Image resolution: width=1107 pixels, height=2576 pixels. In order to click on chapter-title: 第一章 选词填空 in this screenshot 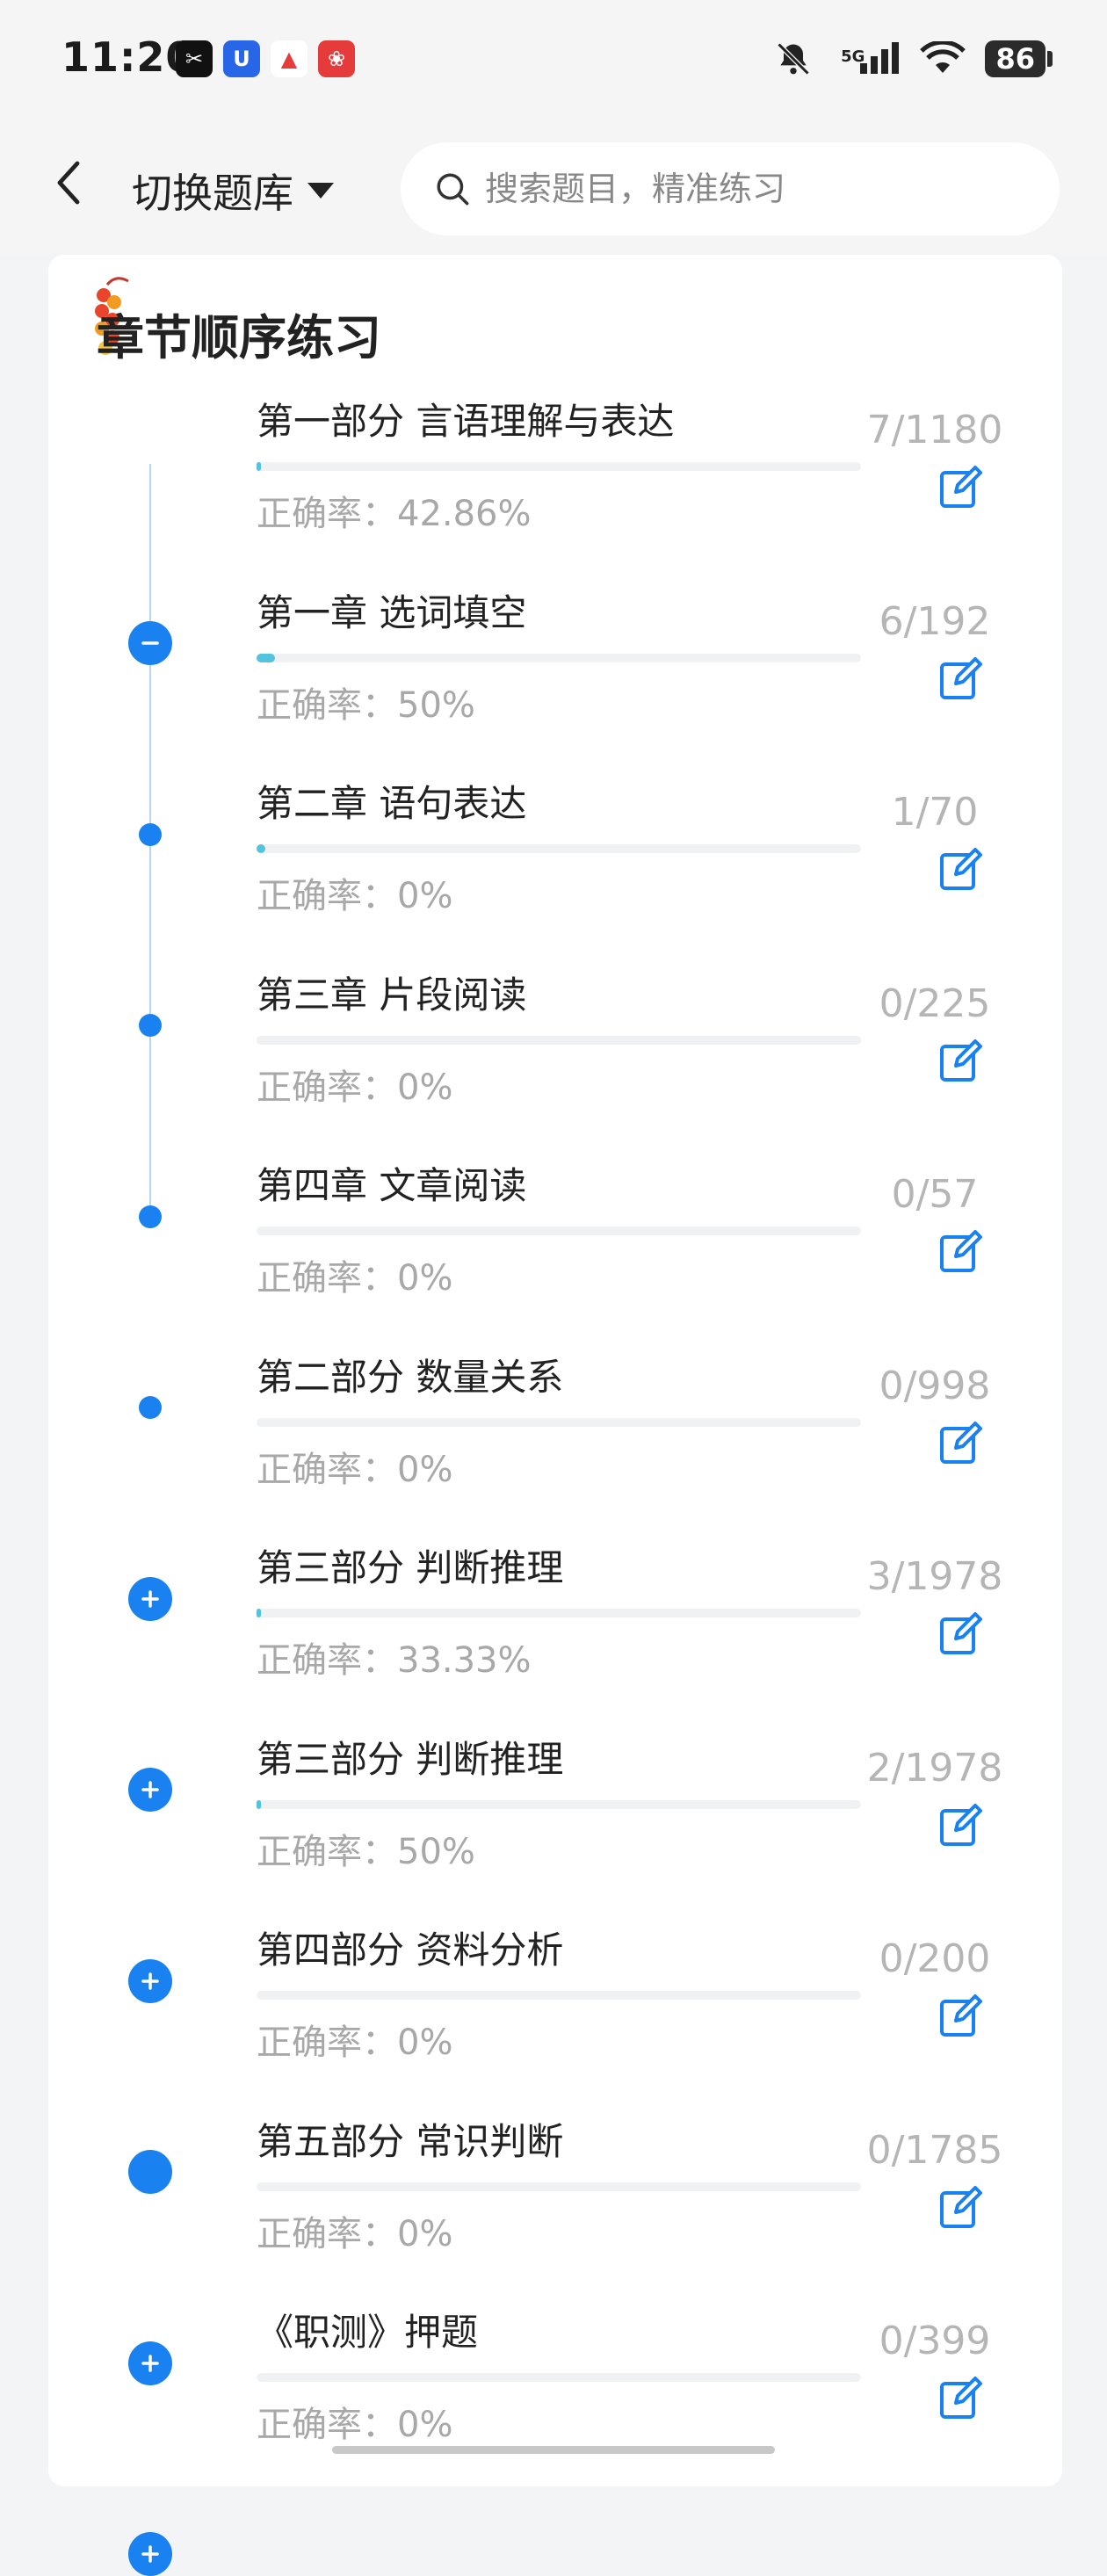, I will do `click(391, 610)`.